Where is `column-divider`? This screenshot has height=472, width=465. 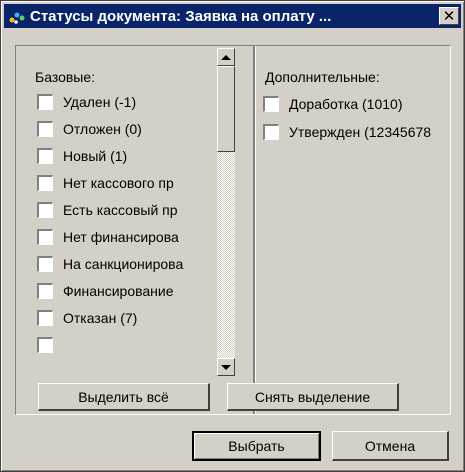 column-divider is located at coordinates (254, 230).